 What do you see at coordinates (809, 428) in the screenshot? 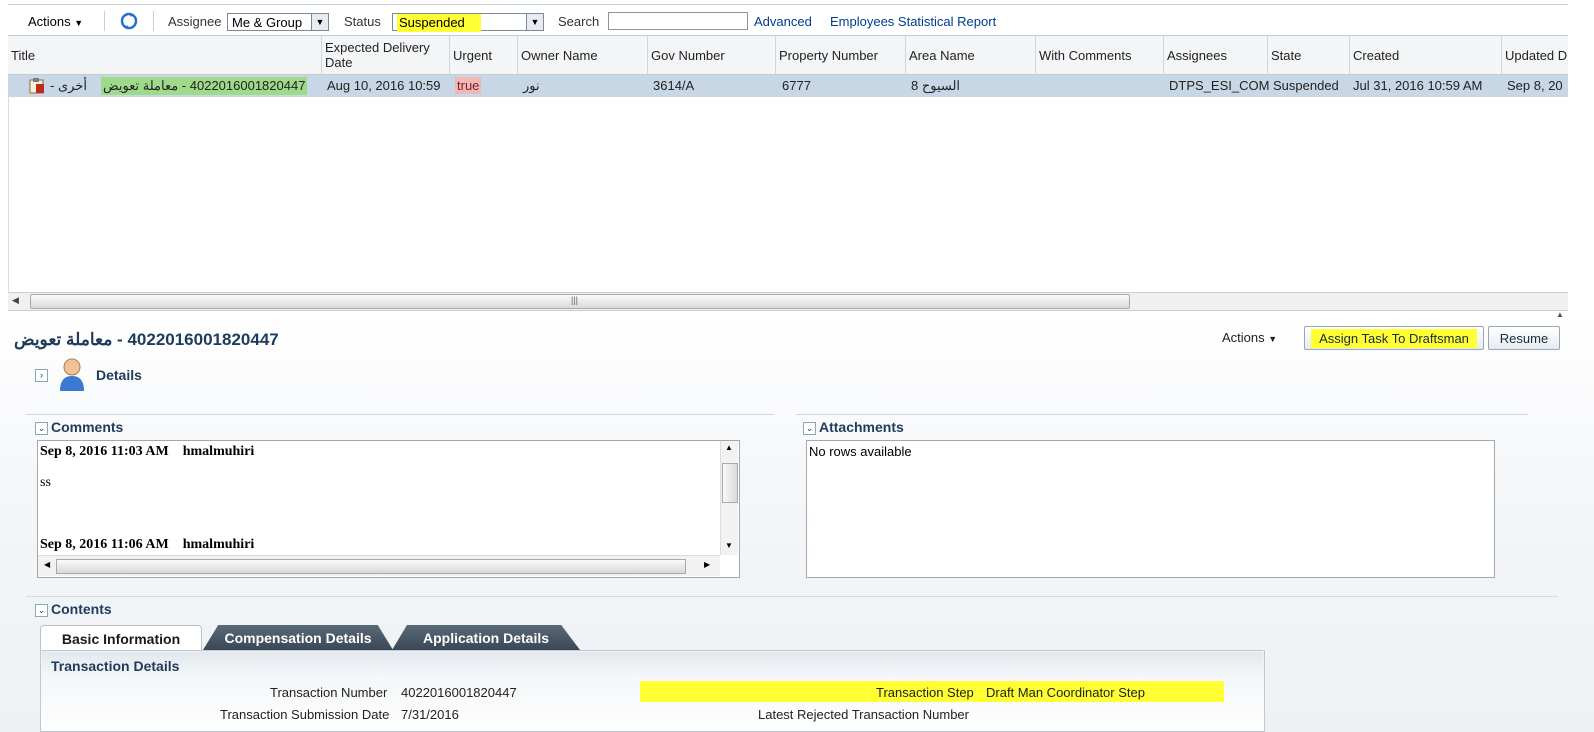
I see `collapse-attachments-icon: ⌄` at bounding box center [809, 428].